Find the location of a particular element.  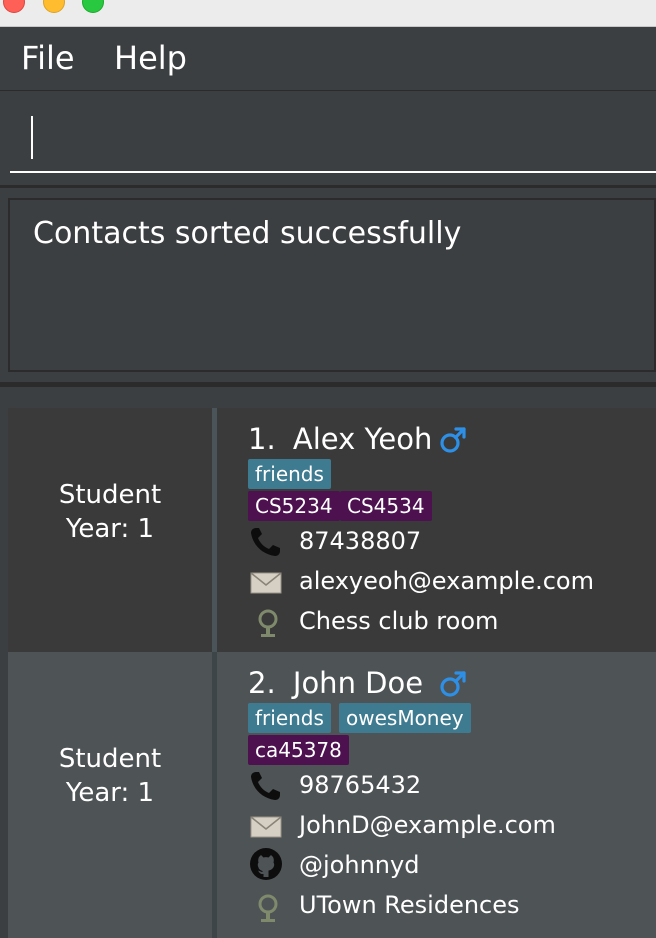

contact-name-line: 2. John Doe is located at coordinates (335, 683).